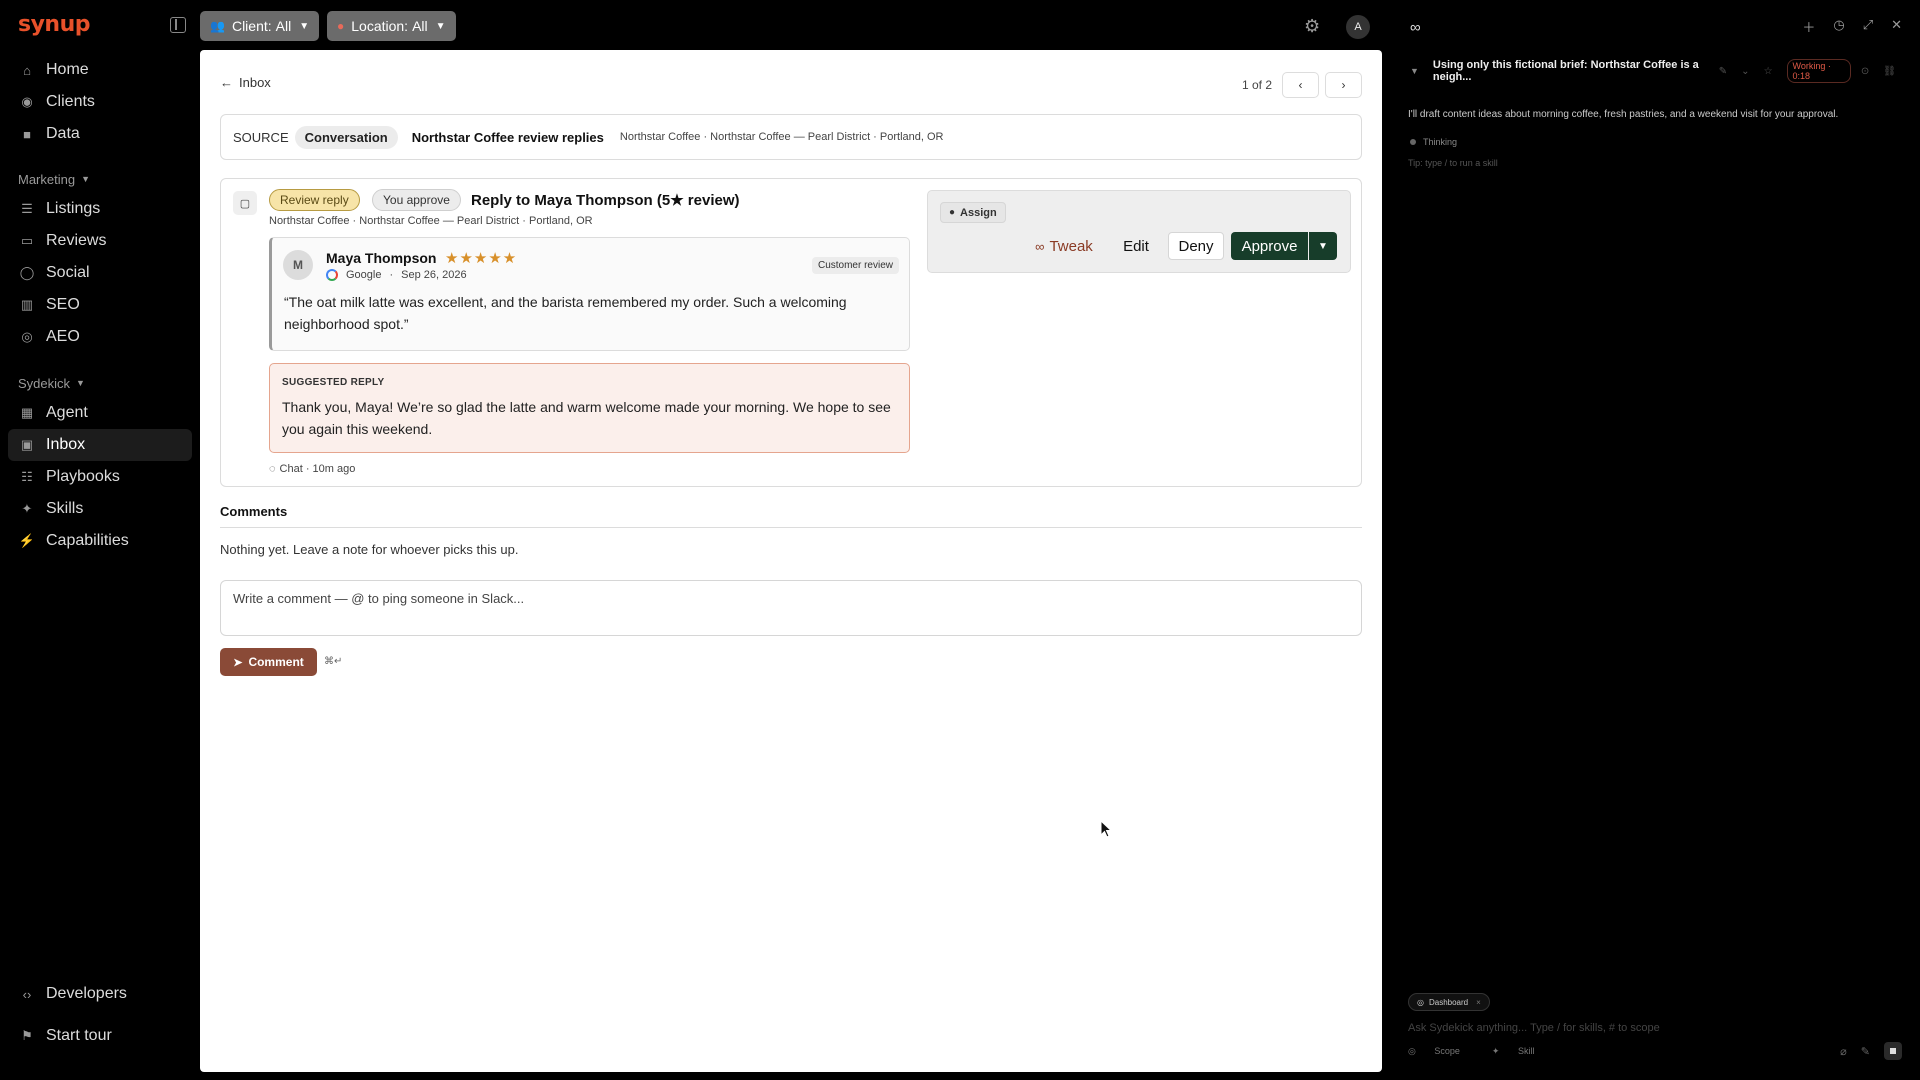  I want to click on sidebar-item-reviews: ▭ Reviews, so click(100, 241).